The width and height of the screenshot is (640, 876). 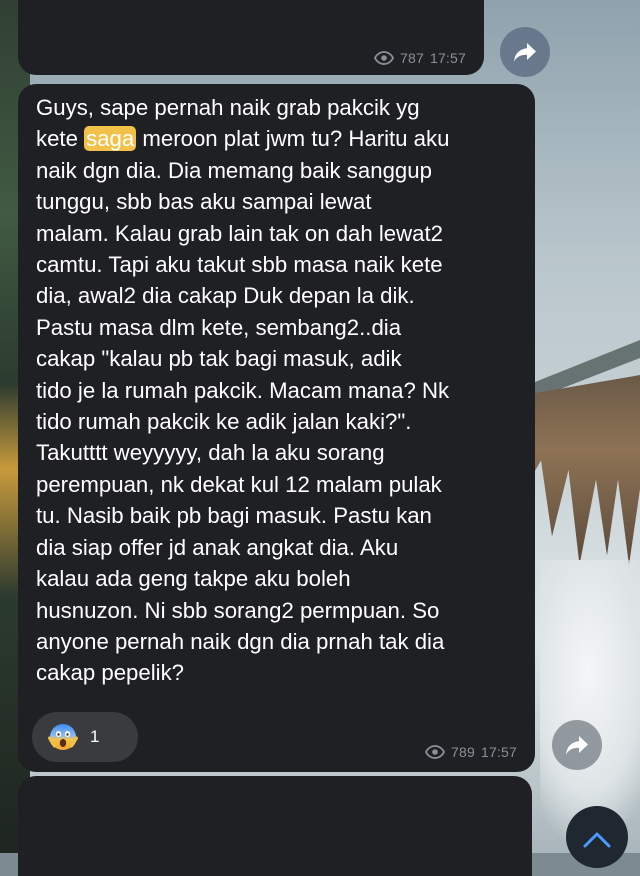 I want to click on reaction-chip: 1, so click(x=85, y=737).